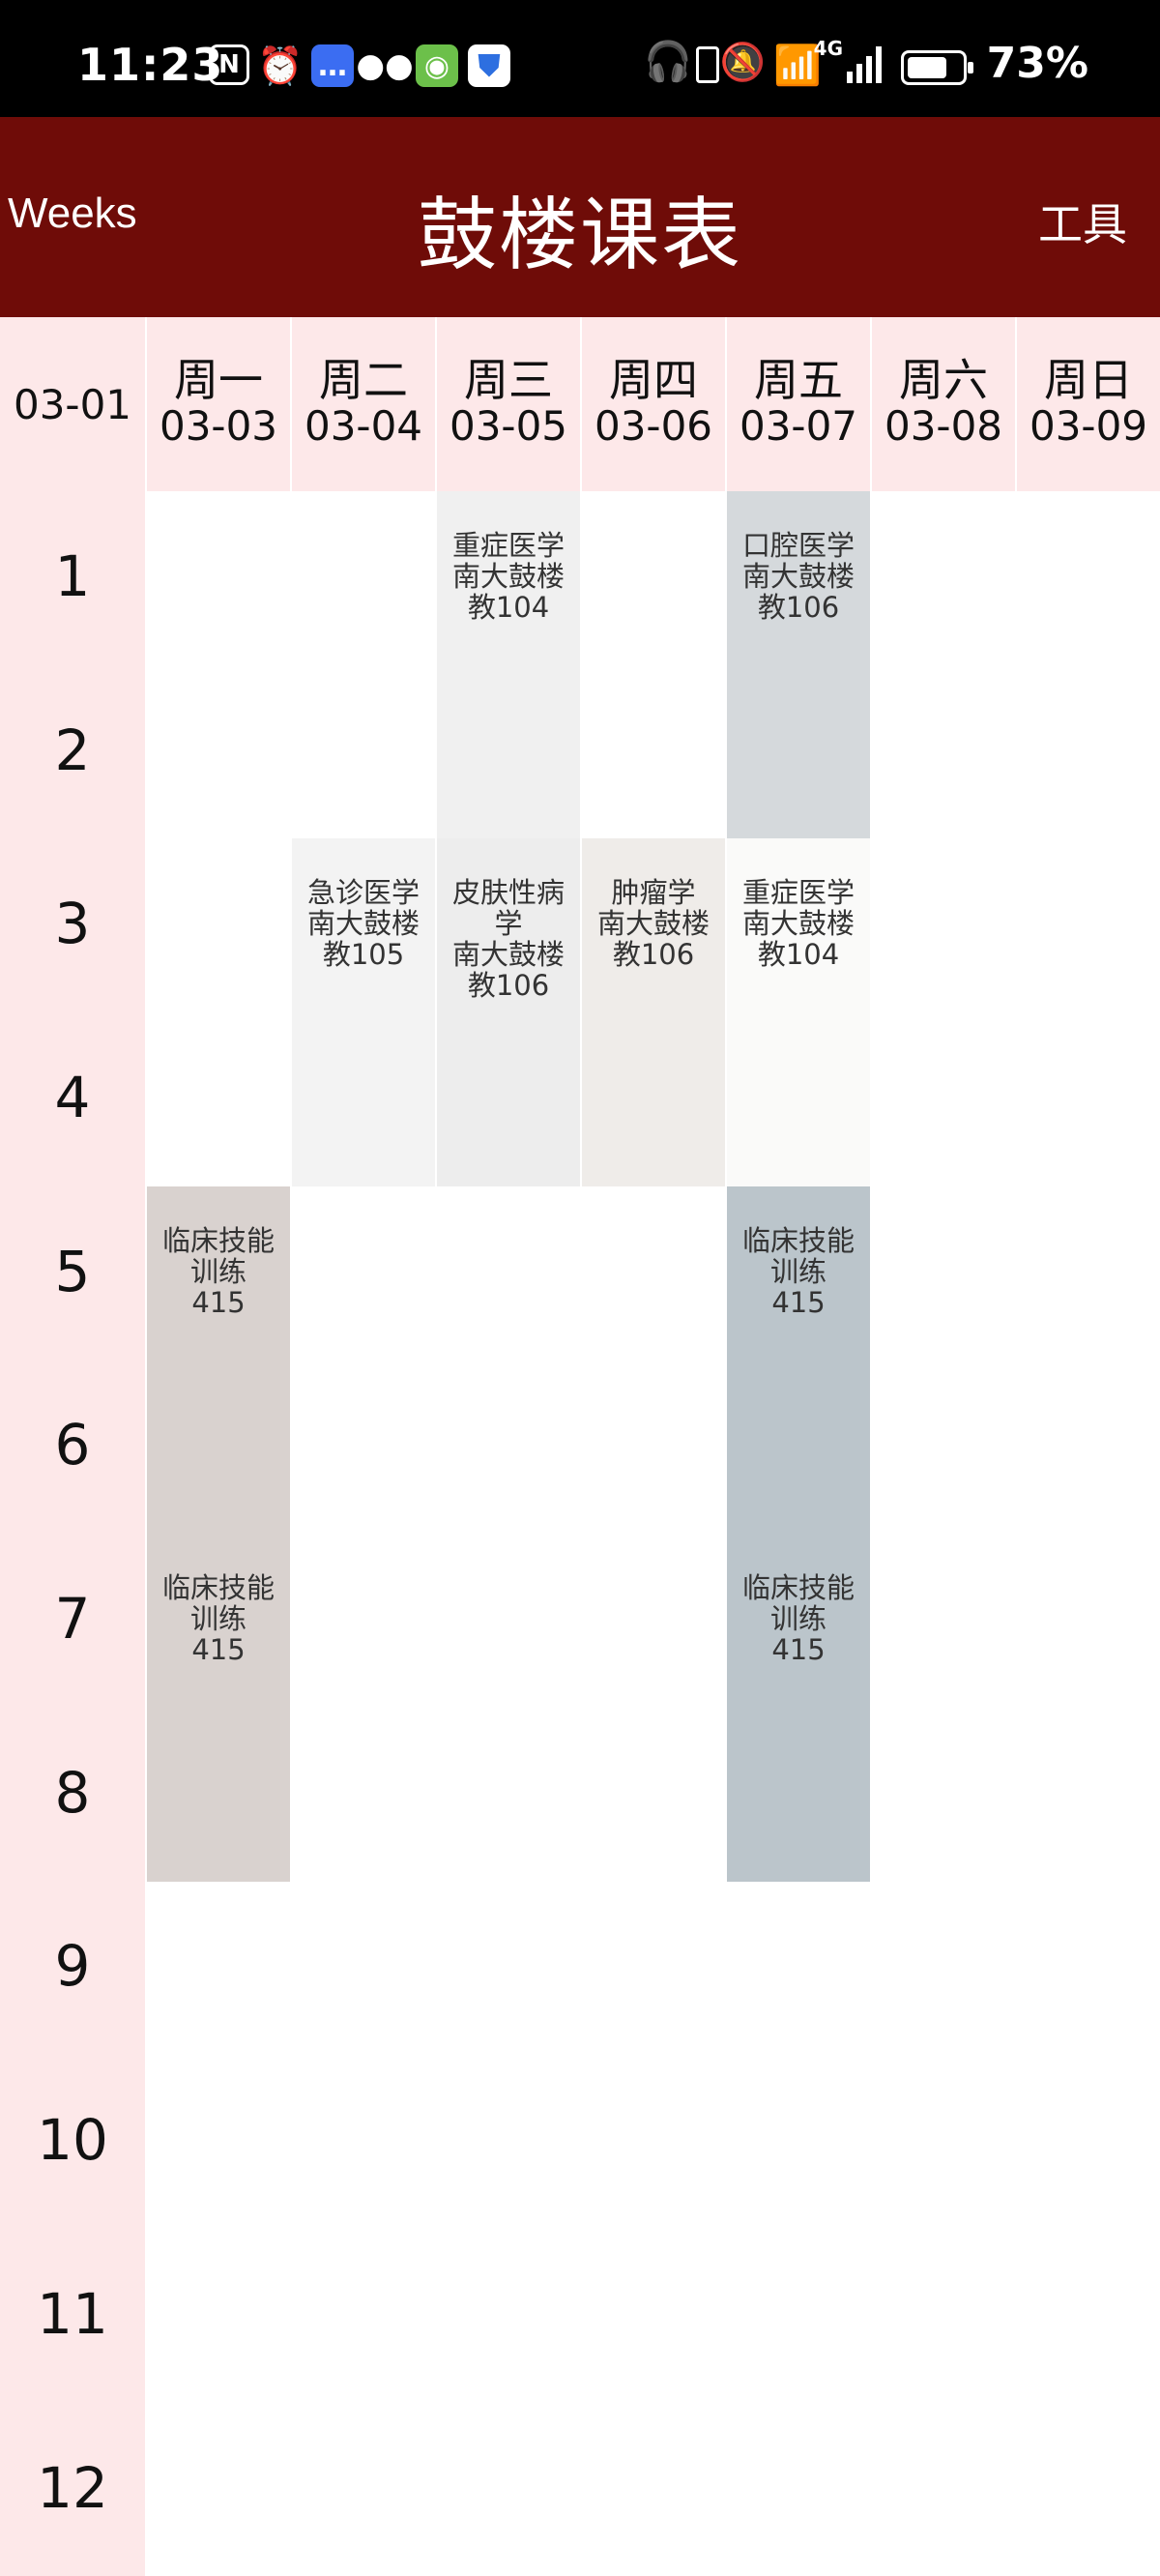 This screenshot has height=2576, width=1160. I want to click on day-name: 周三, so click(508, 380).